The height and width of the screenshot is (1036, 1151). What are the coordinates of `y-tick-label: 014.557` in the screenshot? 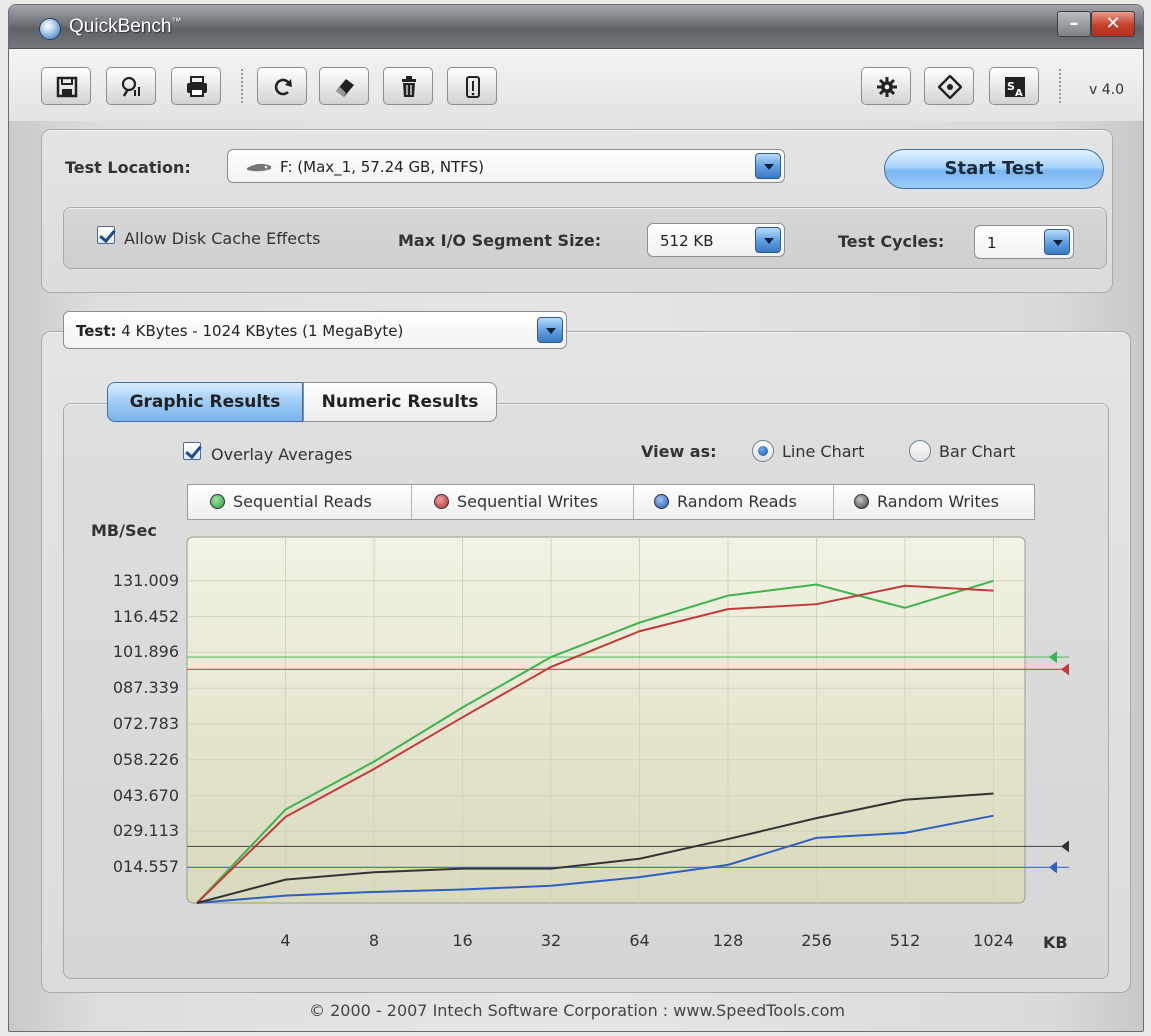 It's located at (145, 867).